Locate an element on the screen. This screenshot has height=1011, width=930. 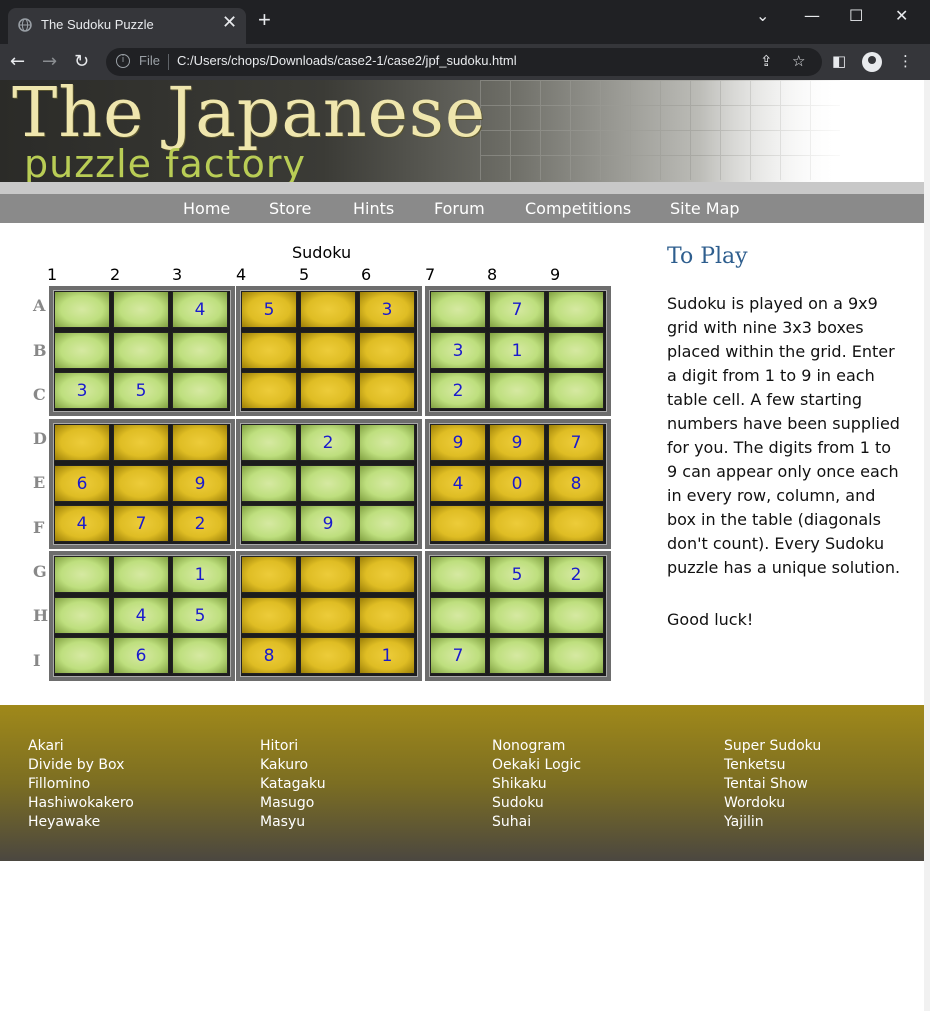
footer-link: Sudoku is located at coordinates (536, 803).